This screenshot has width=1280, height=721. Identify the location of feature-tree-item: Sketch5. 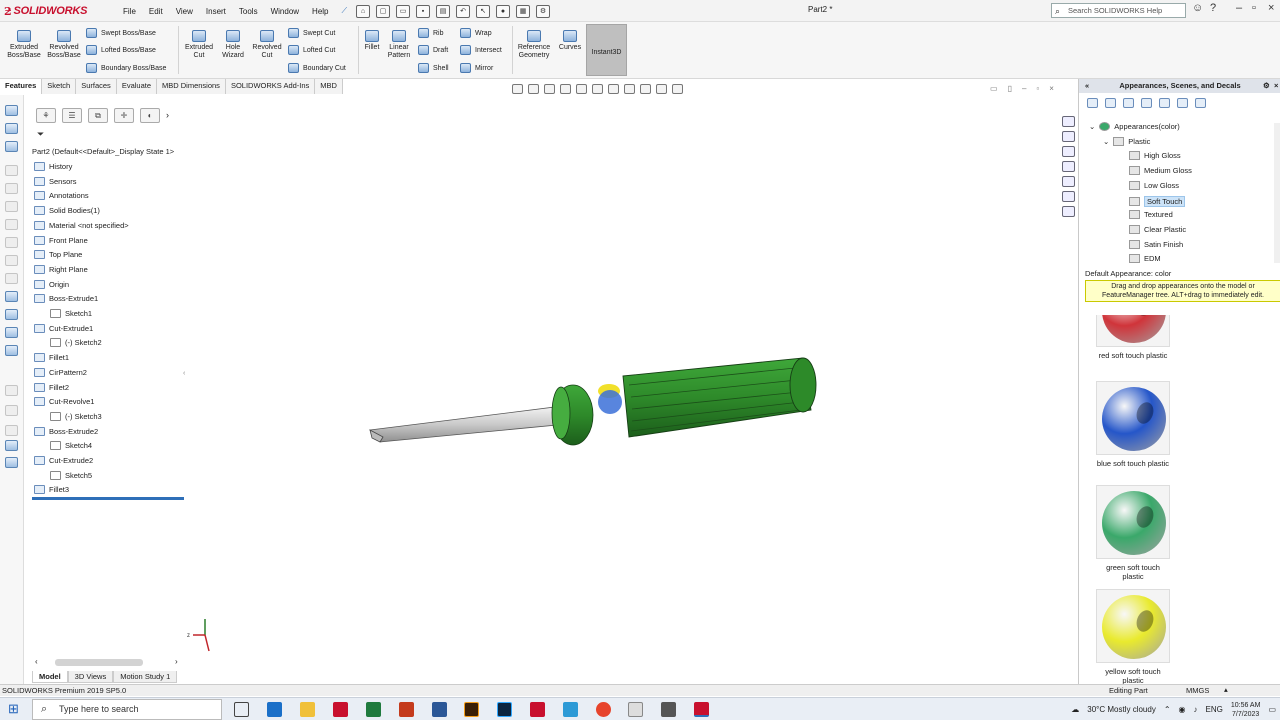
(71, 475).